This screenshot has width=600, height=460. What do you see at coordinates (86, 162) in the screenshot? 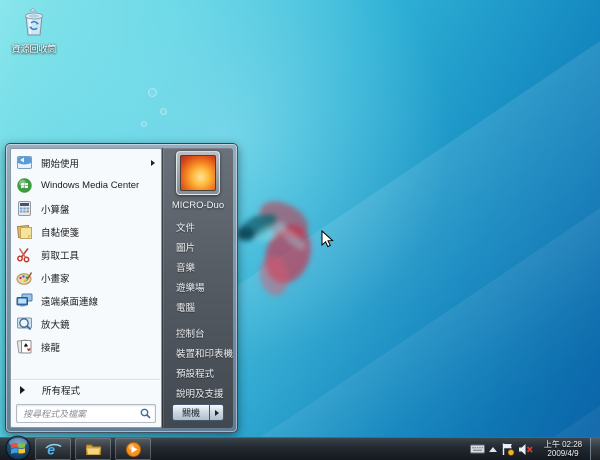
I see `menu-item-getting-started: 開始使用` at bounding box center [86, 162].